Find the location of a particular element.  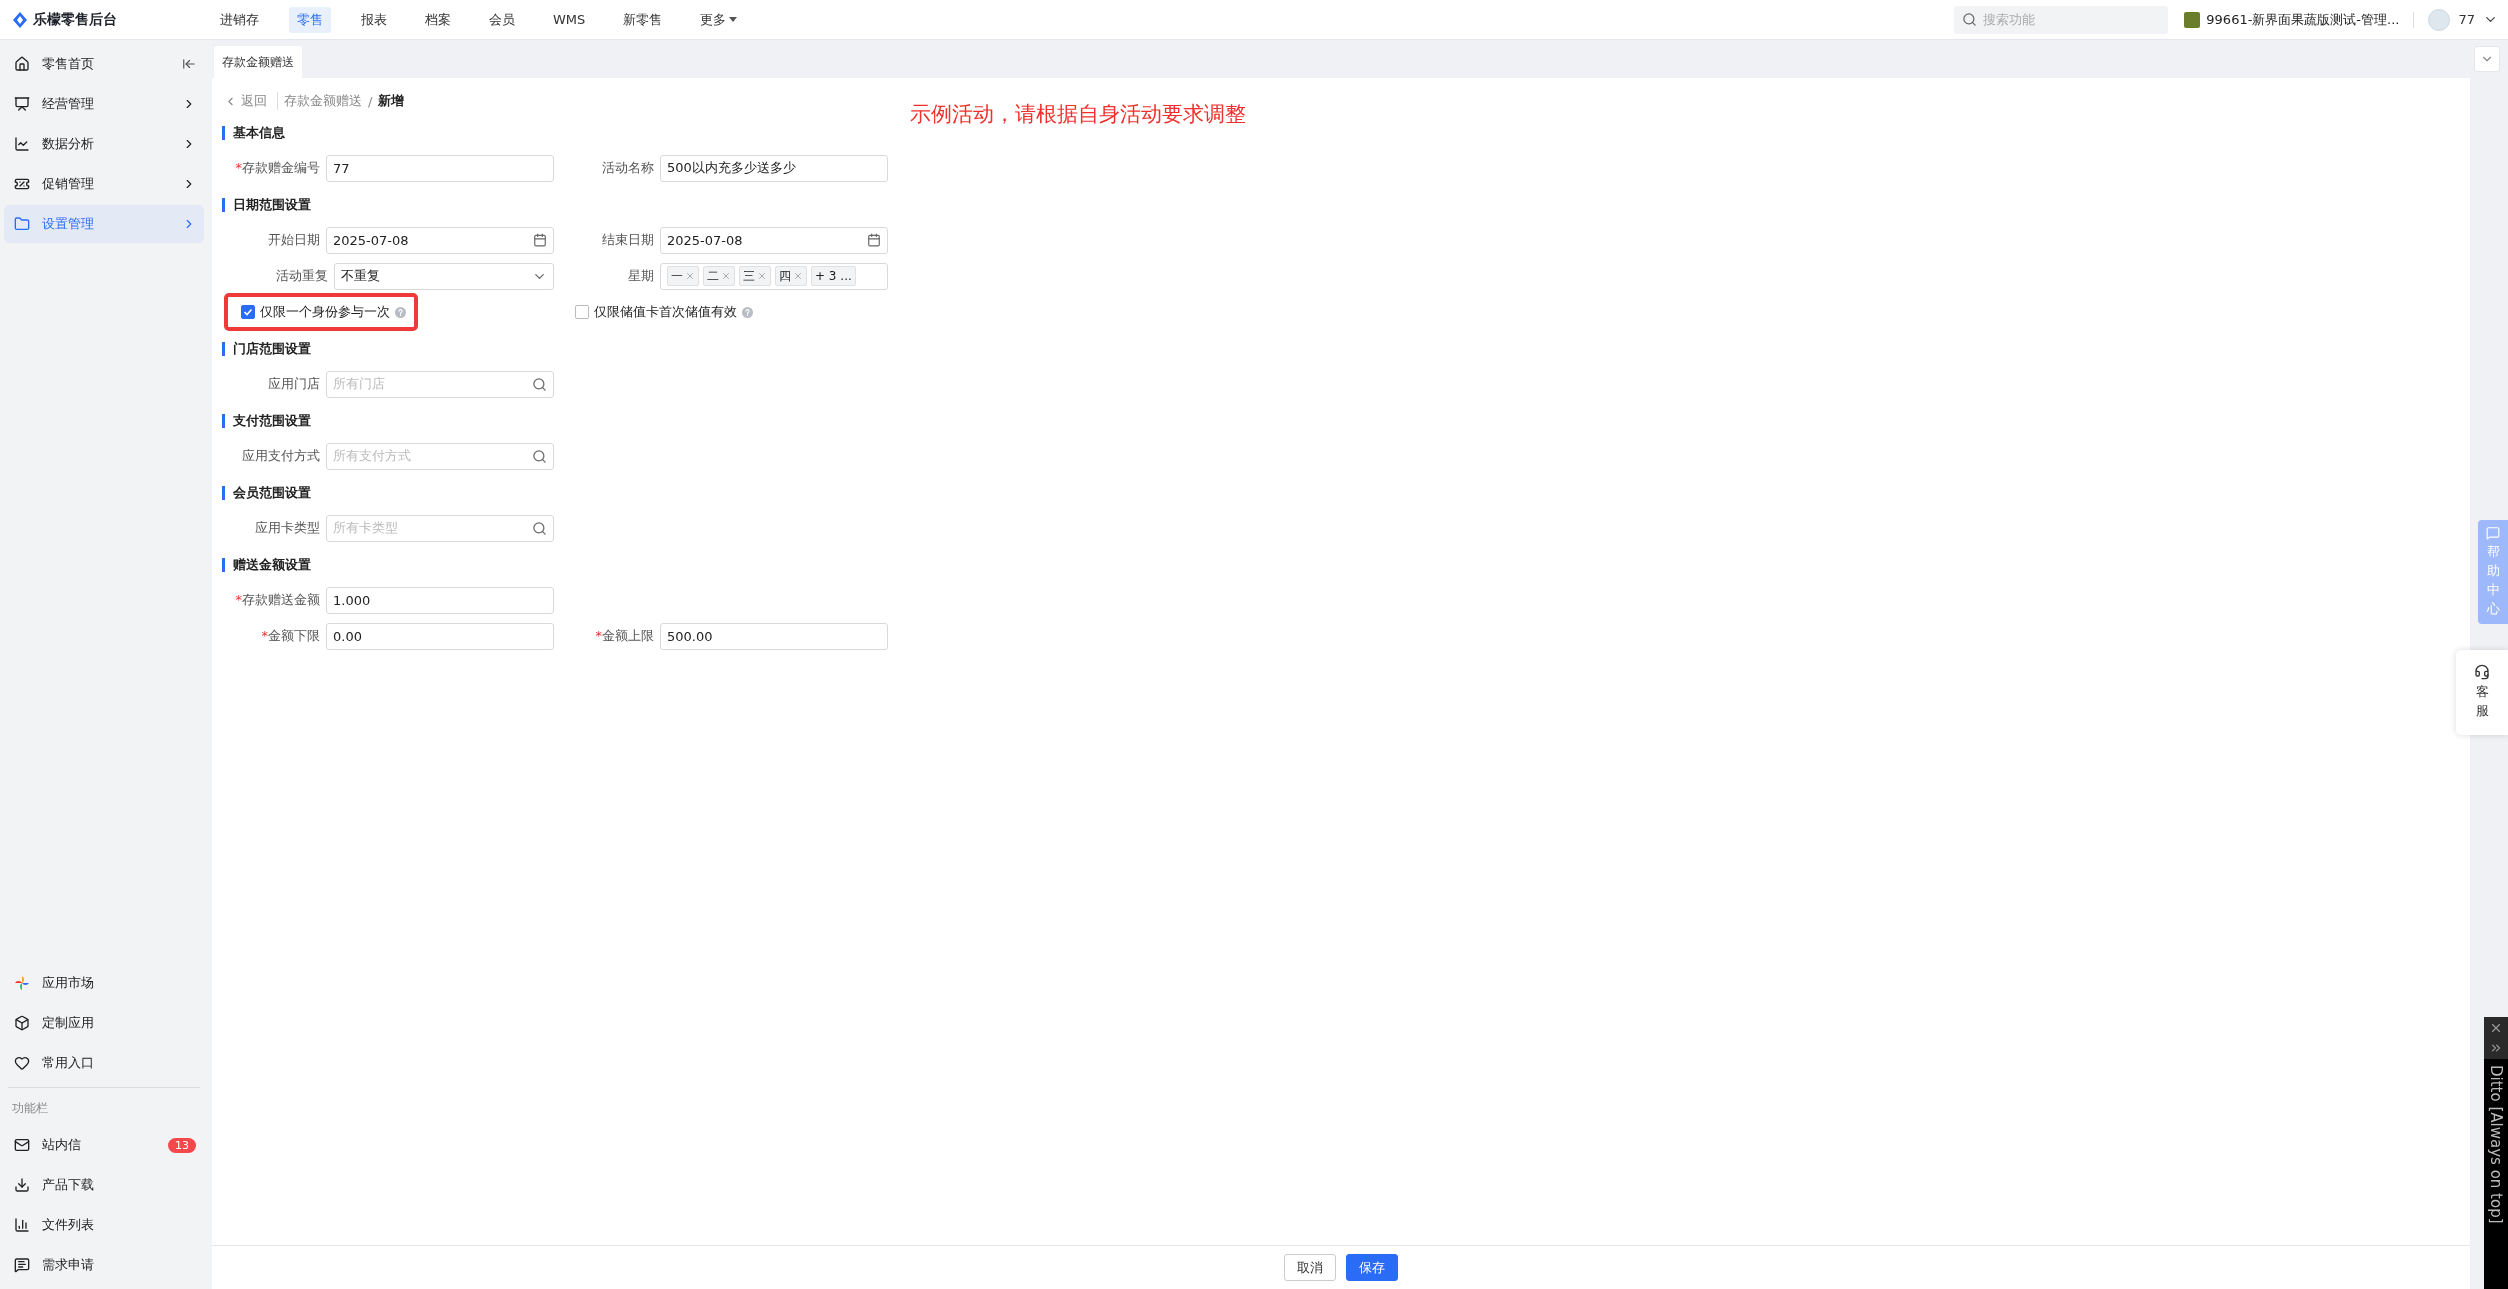

app-title: 乐檬零售后台 is located at coordinates (75, 19).